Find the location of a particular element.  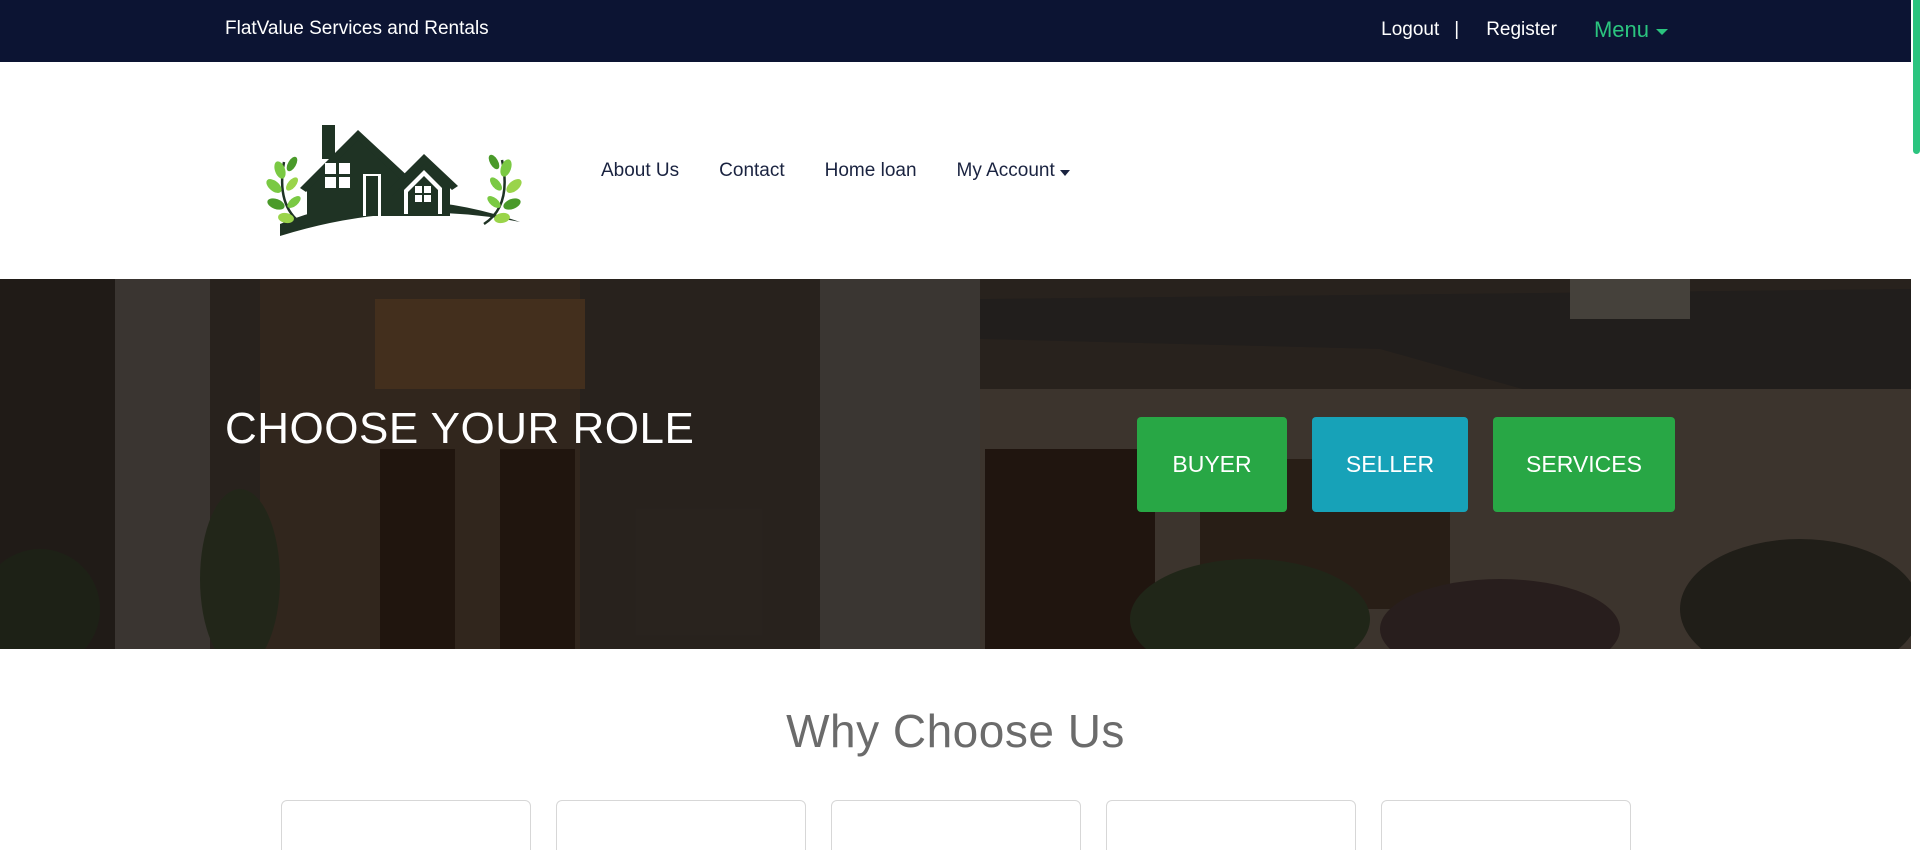

nav-my-account: My Account is located at coordinates (1013, 171).